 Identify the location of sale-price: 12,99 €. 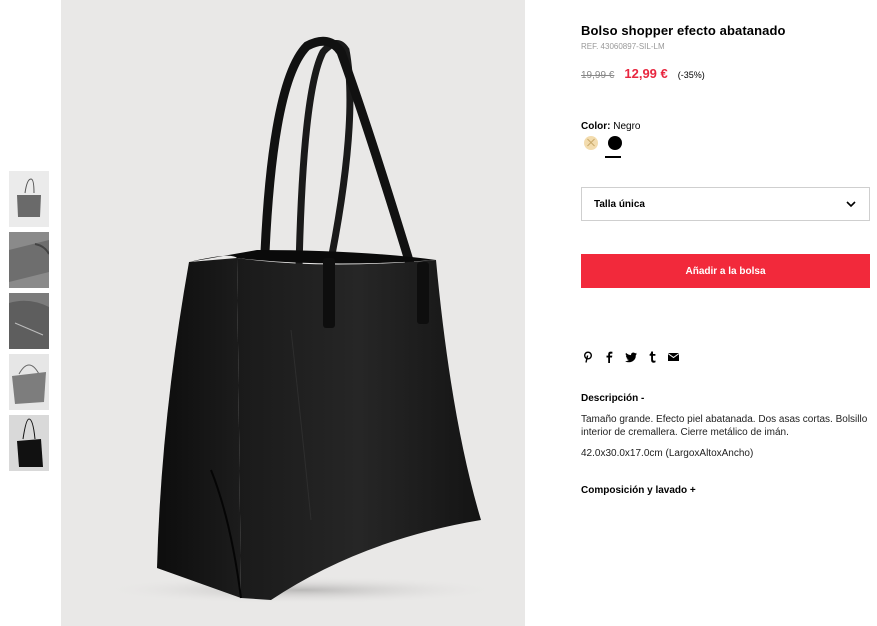
(646, 73).